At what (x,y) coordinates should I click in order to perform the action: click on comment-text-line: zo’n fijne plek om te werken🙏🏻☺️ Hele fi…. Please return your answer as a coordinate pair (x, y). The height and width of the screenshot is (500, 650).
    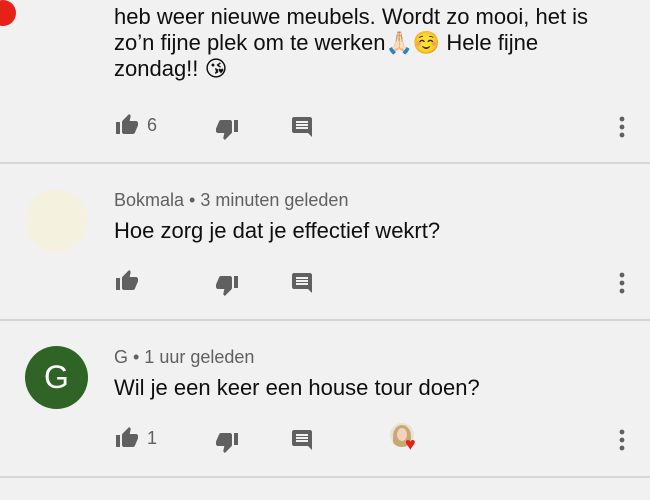
    Looking at the image, I should click on (326, 42).